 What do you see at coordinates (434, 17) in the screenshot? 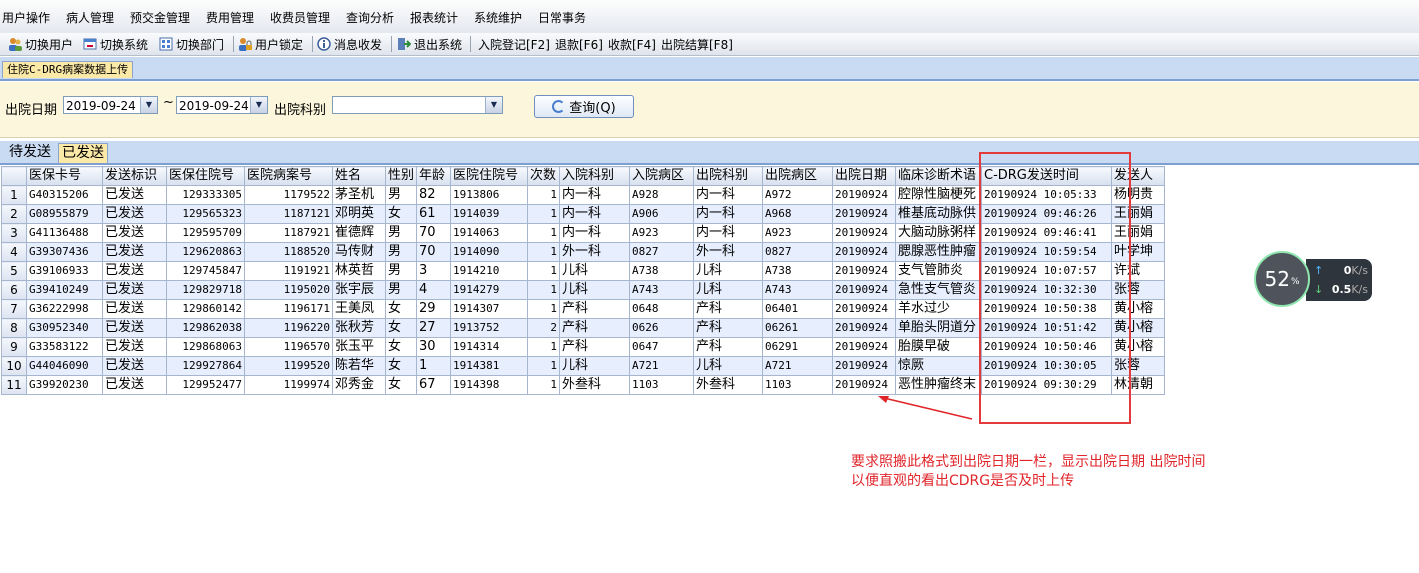
I see `menu-report: 报表统计` at bounding box center [434, 17].